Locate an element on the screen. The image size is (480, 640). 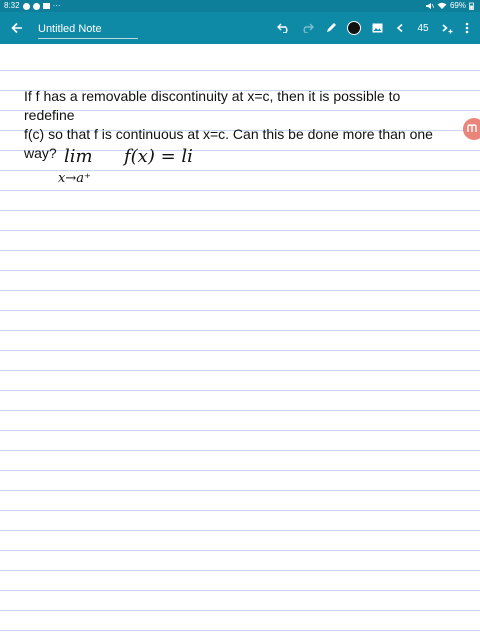
mute-icon is located at coordinates (429, 6).